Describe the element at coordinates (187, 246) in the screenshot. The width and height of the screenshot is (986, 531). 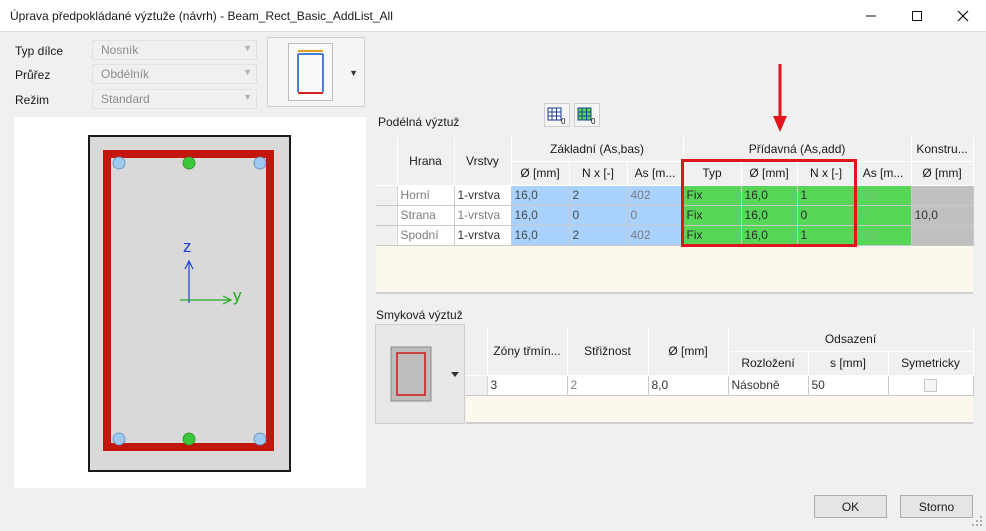
I see `axis-z-label: z` at that location.